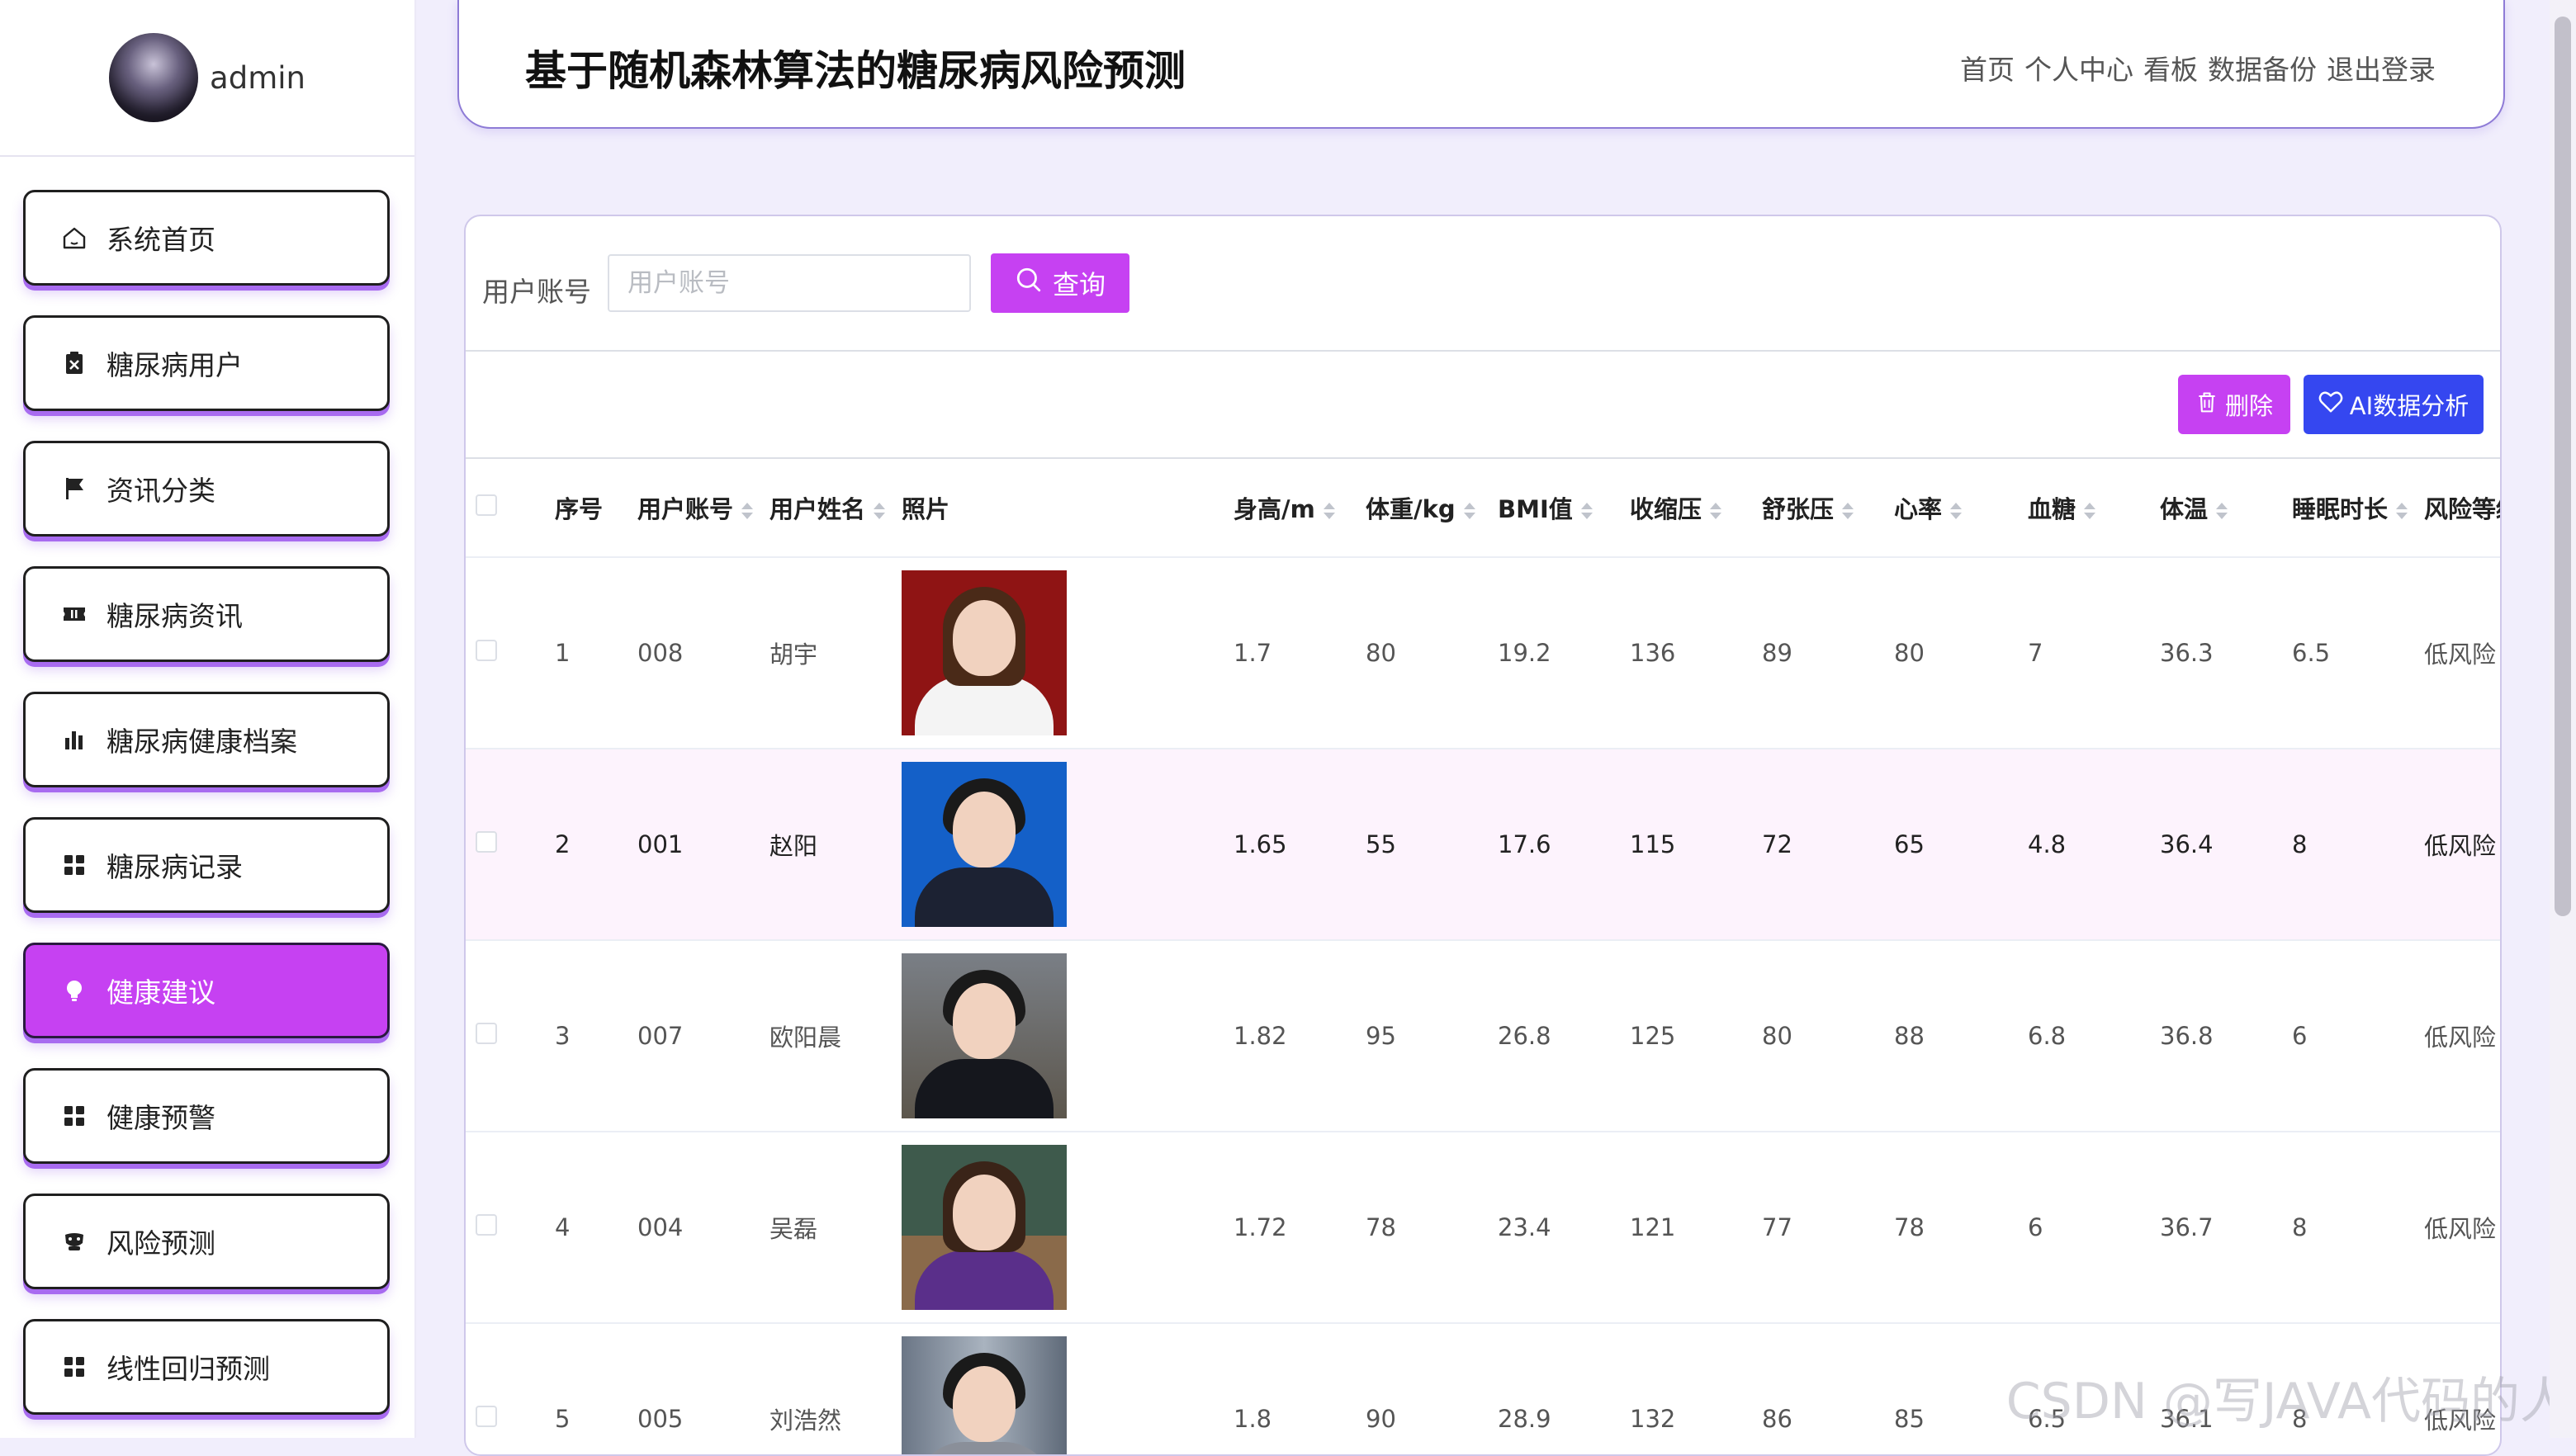 Image resolution: width=2576 pixels, height=1456 pixels. I want to click on user-profile: admin, so click(207, 78).